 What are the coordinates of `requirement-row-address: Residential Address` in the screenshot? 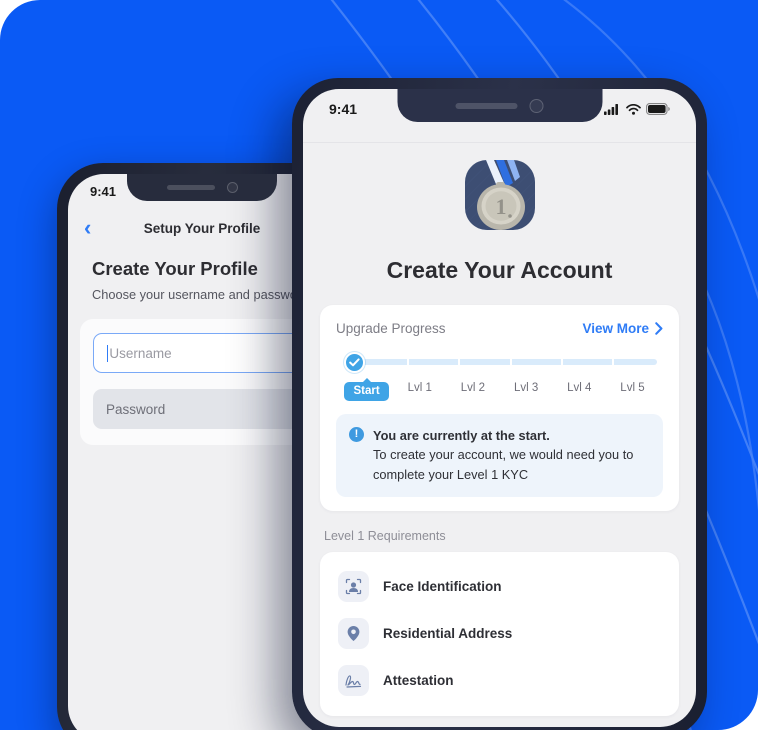 It's located at (499, 633).